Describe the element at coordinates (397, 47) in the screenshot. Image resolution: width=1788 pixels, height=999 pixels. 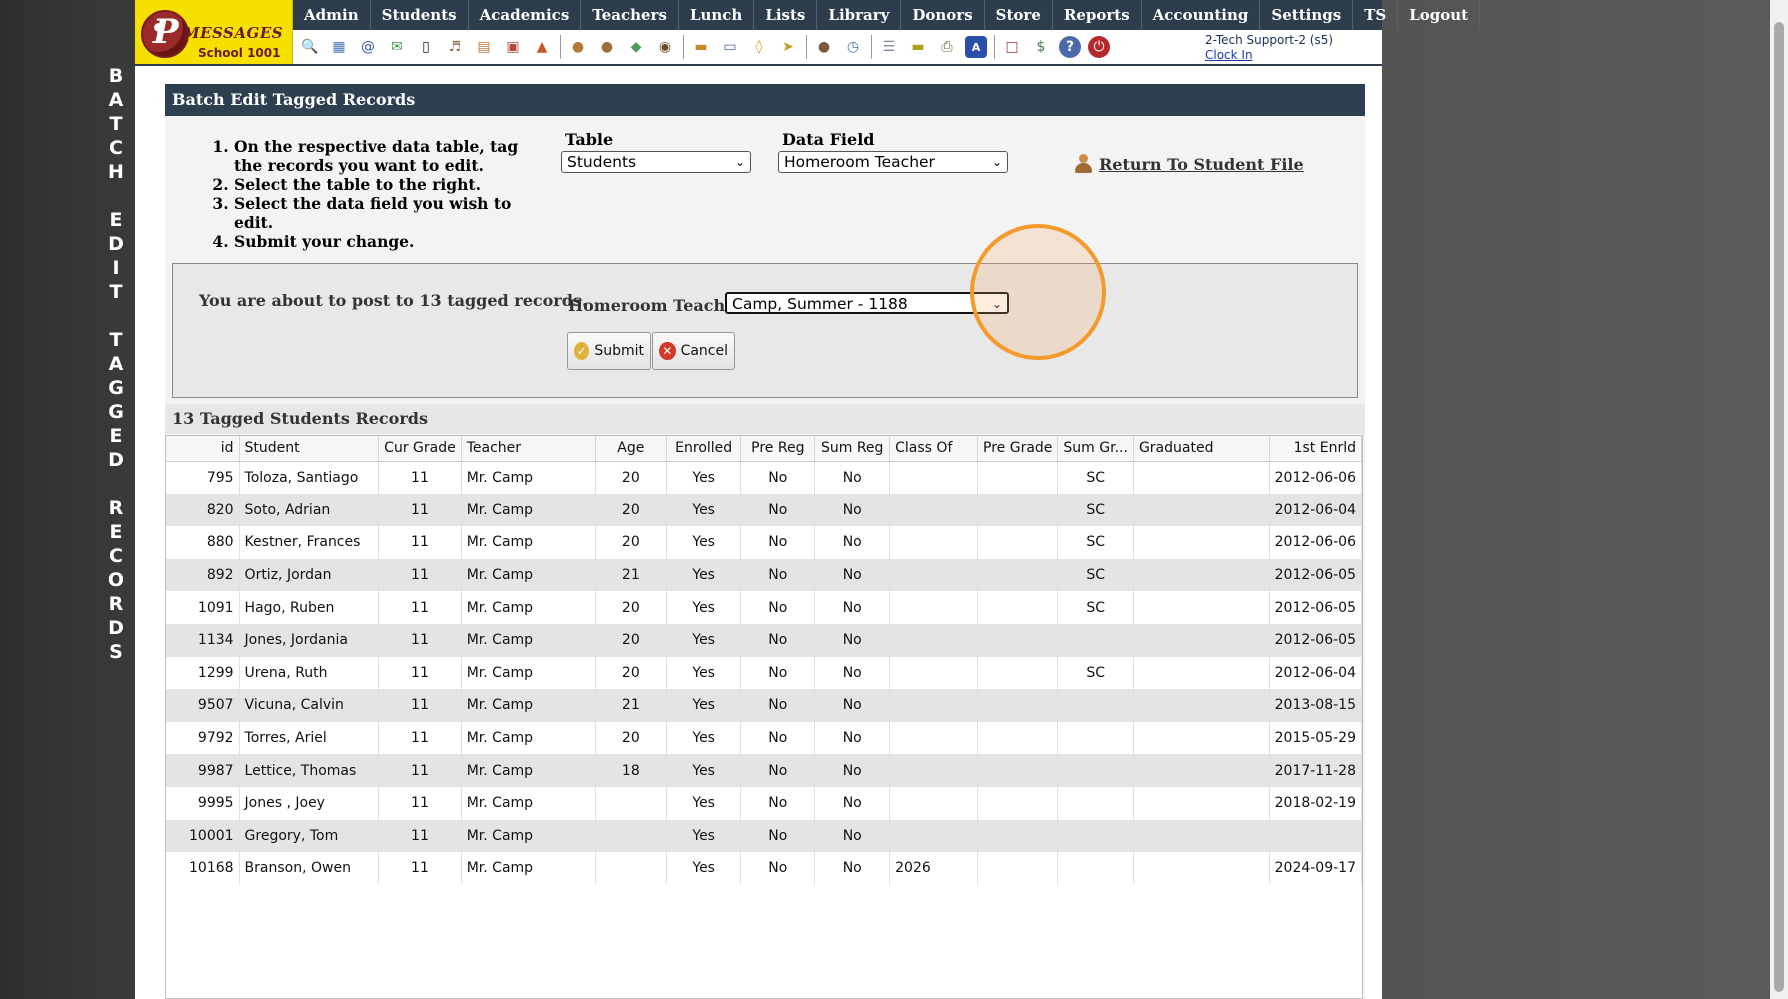
I see `chat-icon: ✉` at that location.